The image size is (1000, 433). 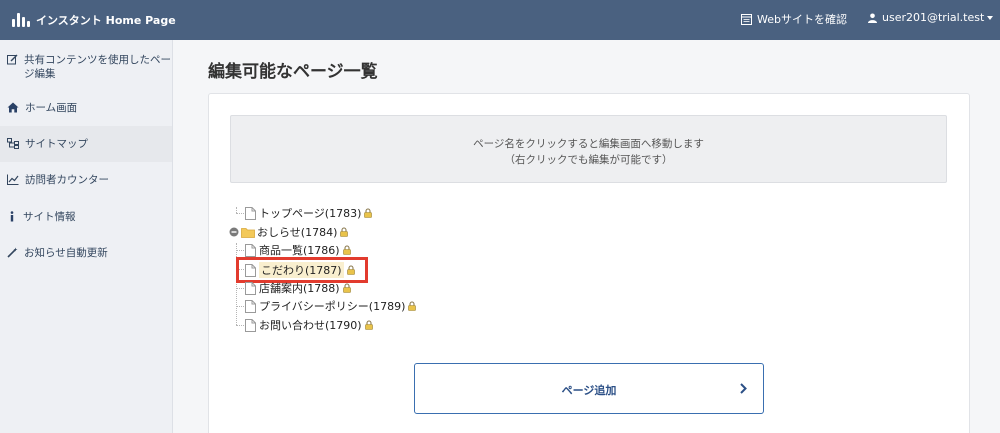 I want to click on instruction-notice: ページ名をクリックすると編集画面へ移動します （右クリックでも編集が可能です）, so click(x=588, y=149).